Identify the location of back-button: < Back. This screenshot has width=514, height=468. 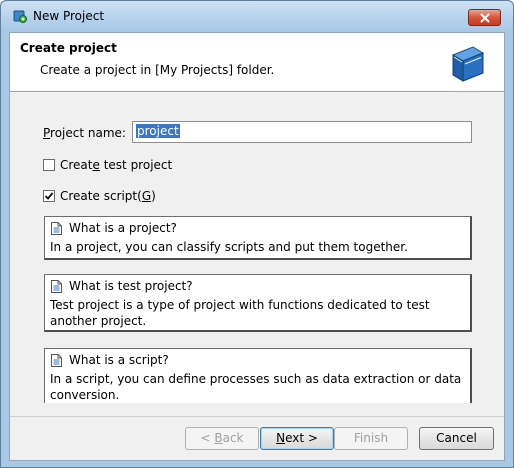
(222, 438).